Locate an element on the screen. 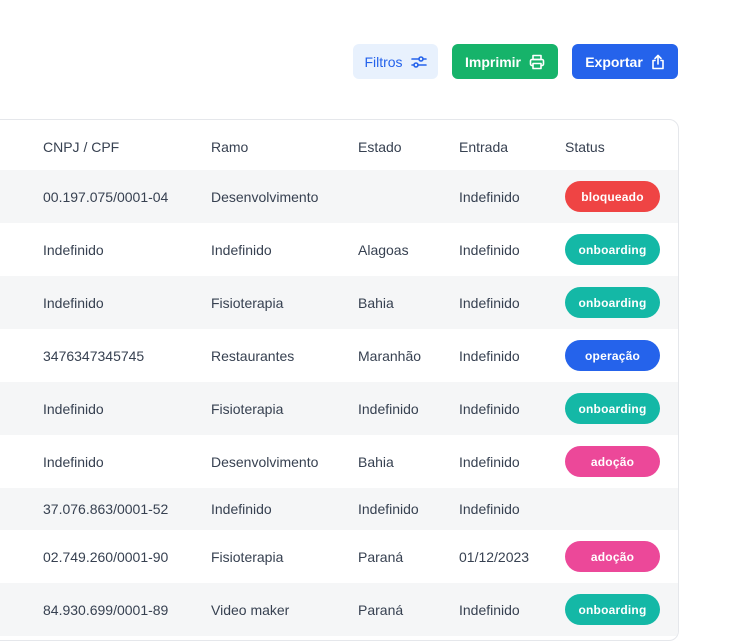  cell-entrada: 01/12/2023 is located at coordinates (494, 556).